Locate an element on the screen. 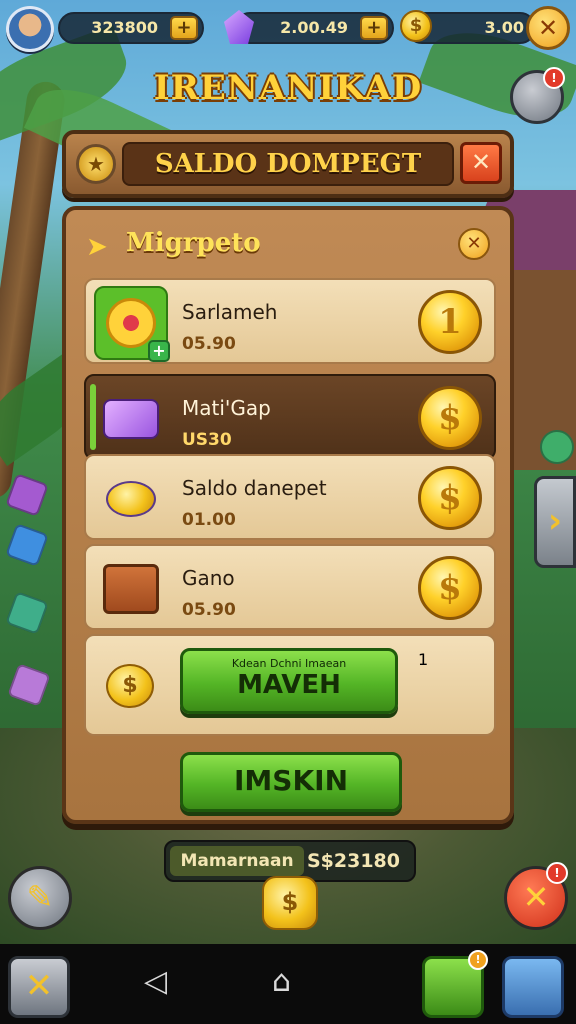 The height and width of the screenshot is (1024, 576). panel-close-button: ✕ is located at coordinates (474, 244).